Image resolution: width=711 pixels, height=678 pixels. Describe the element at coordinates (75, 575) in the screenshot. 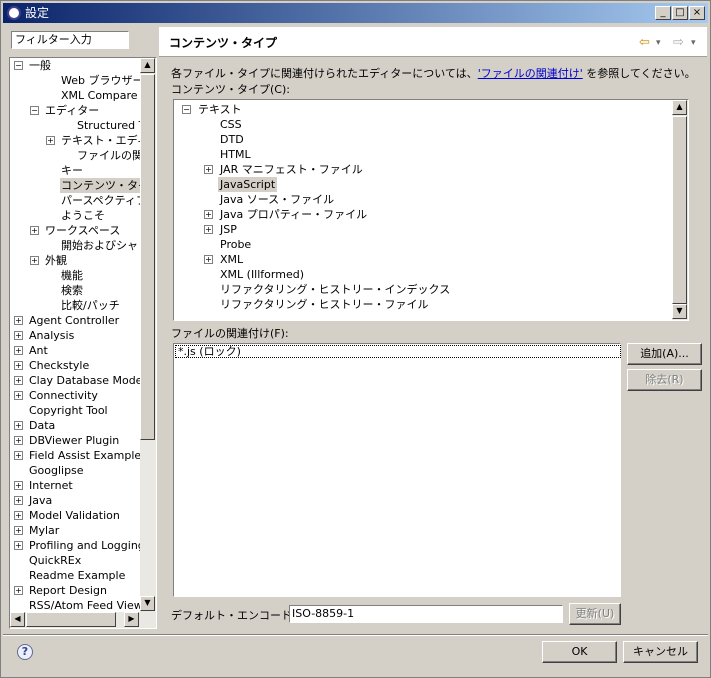

I see `tree-item: Readme Example` at that location.